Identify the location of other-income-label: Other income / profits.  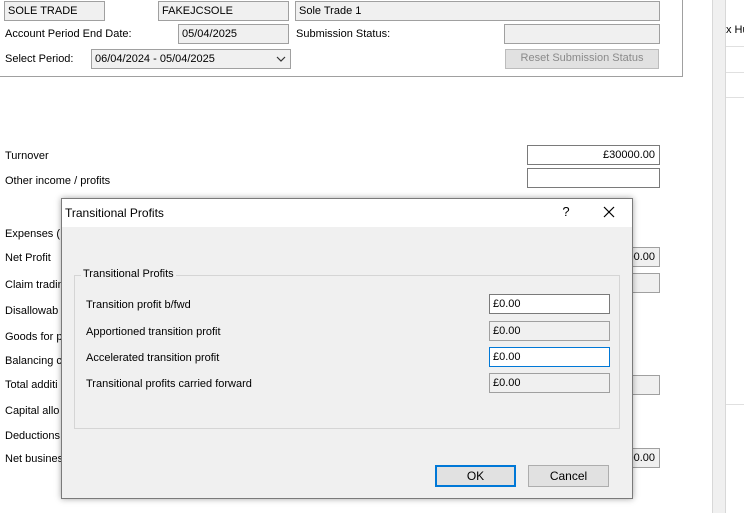
(58, 181).